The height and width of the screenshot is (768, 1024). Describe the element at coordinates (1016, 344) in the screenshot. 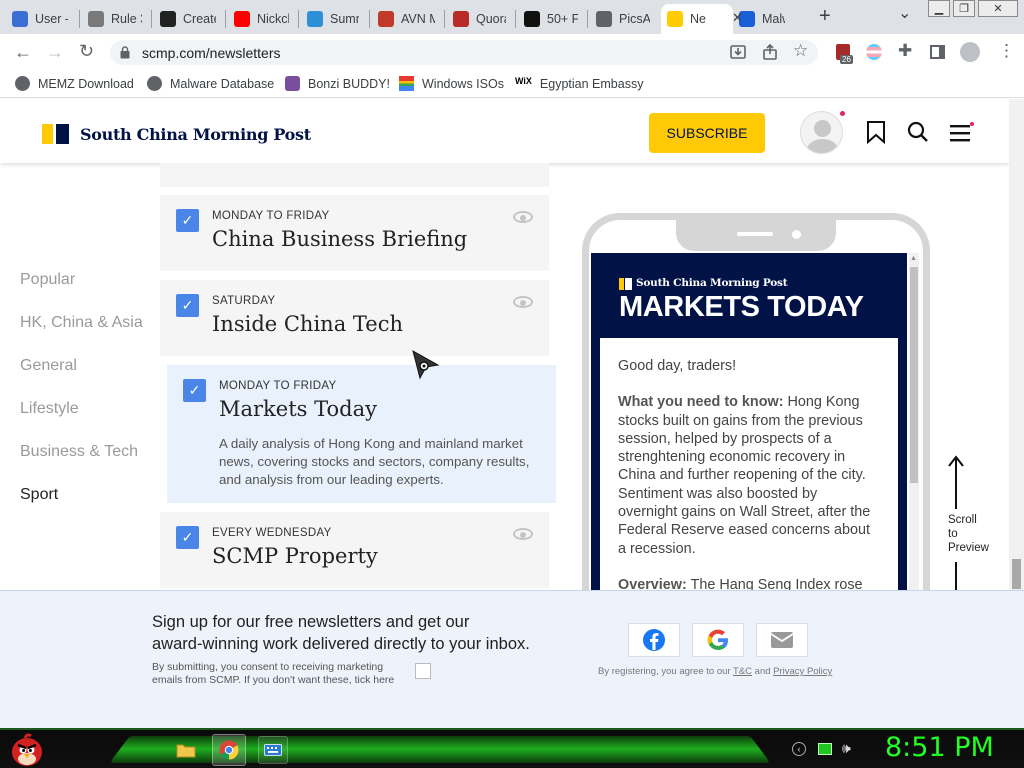

I see `page-scrollbar` at that location.